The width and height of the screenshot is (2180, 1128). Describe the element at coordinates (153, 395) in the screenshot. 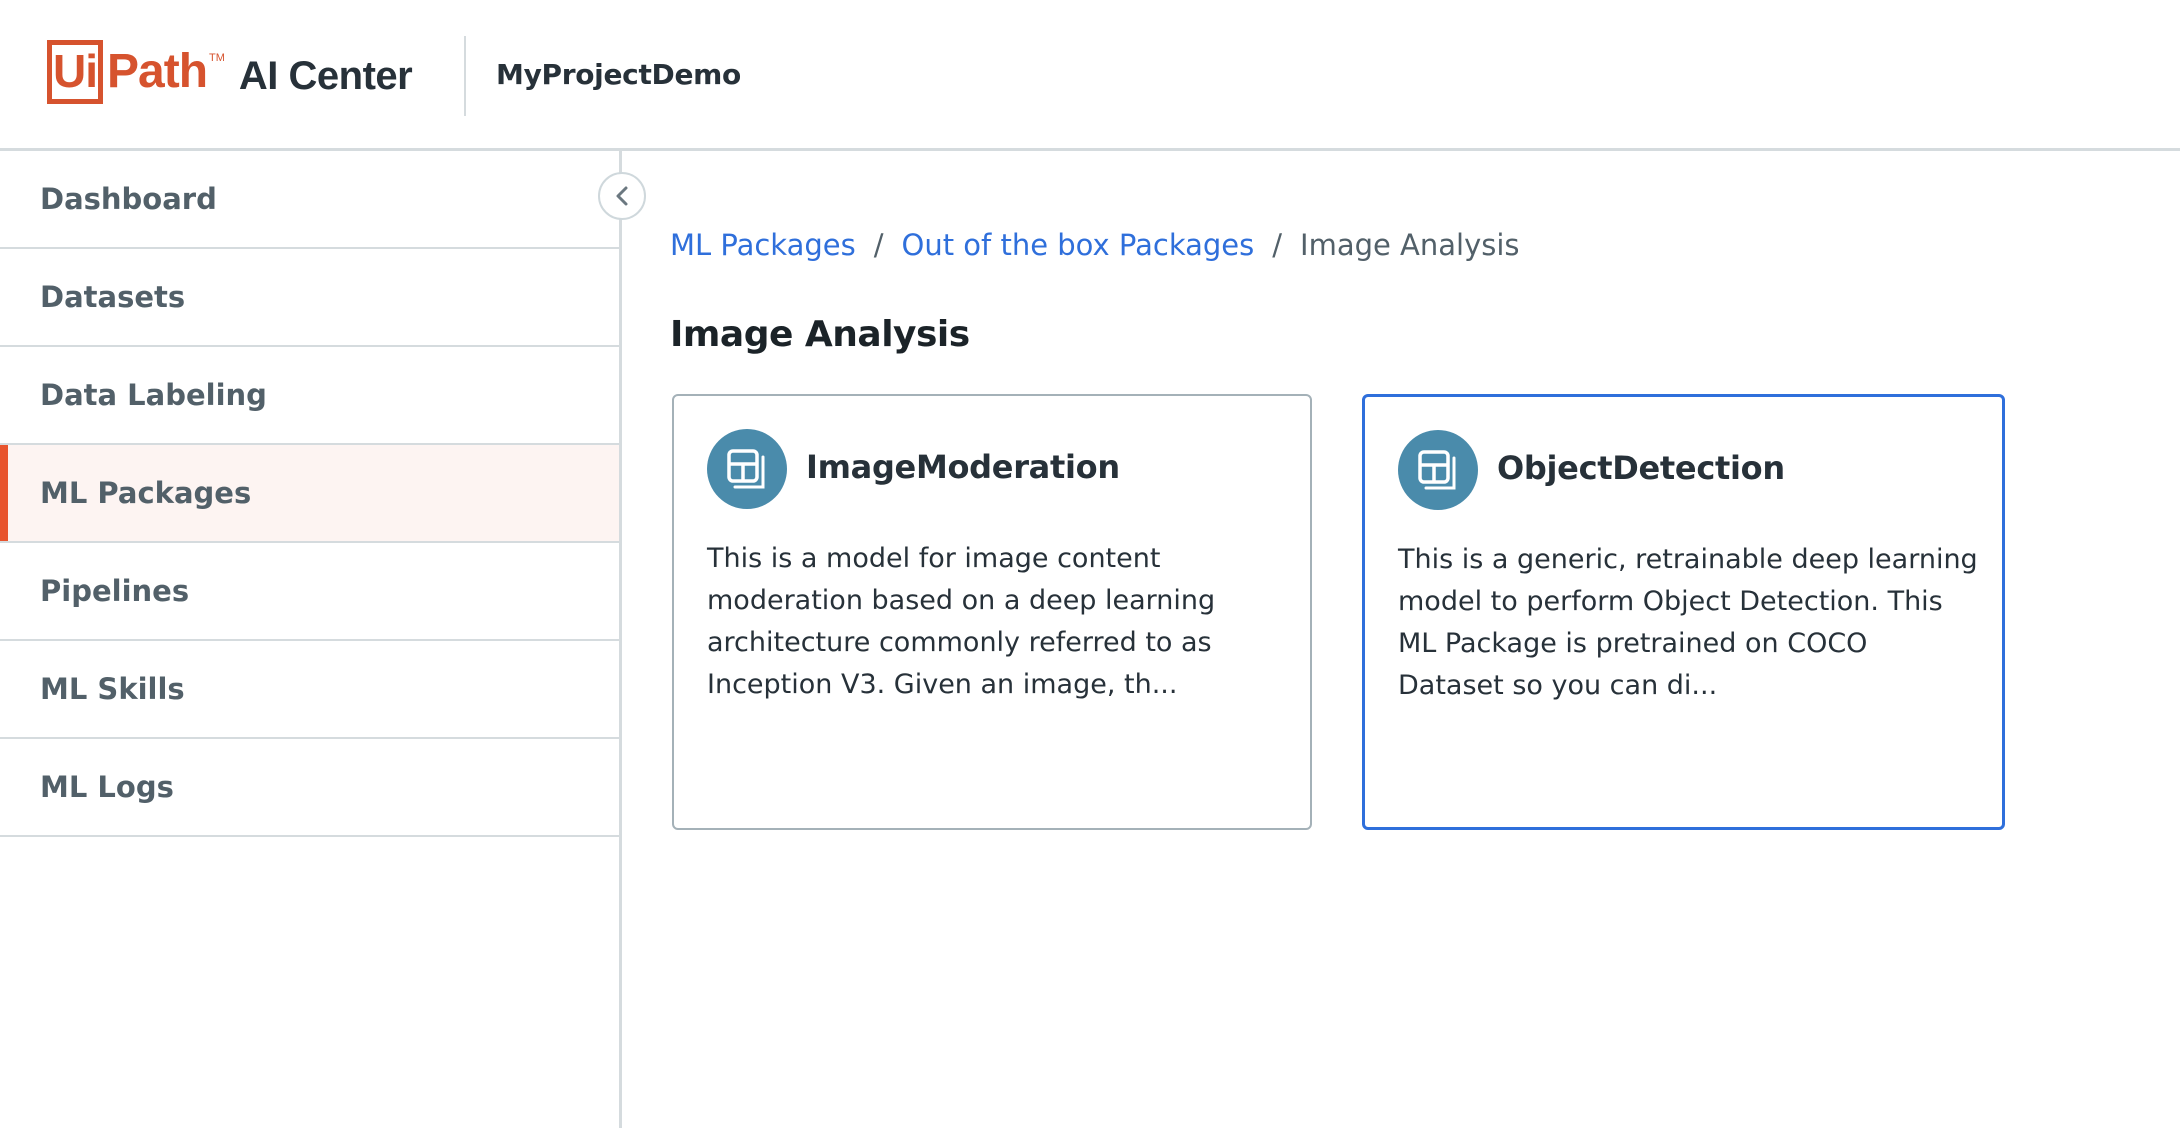

I see `sidebar-item-label: Data Labeling` at that location.